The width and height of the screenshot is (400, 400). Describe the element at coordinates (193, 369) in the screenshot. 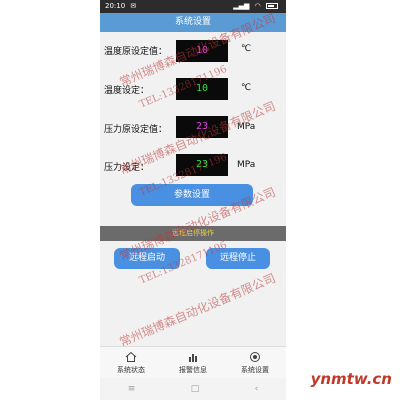

I see `tab-label: 报警信息` at that location.